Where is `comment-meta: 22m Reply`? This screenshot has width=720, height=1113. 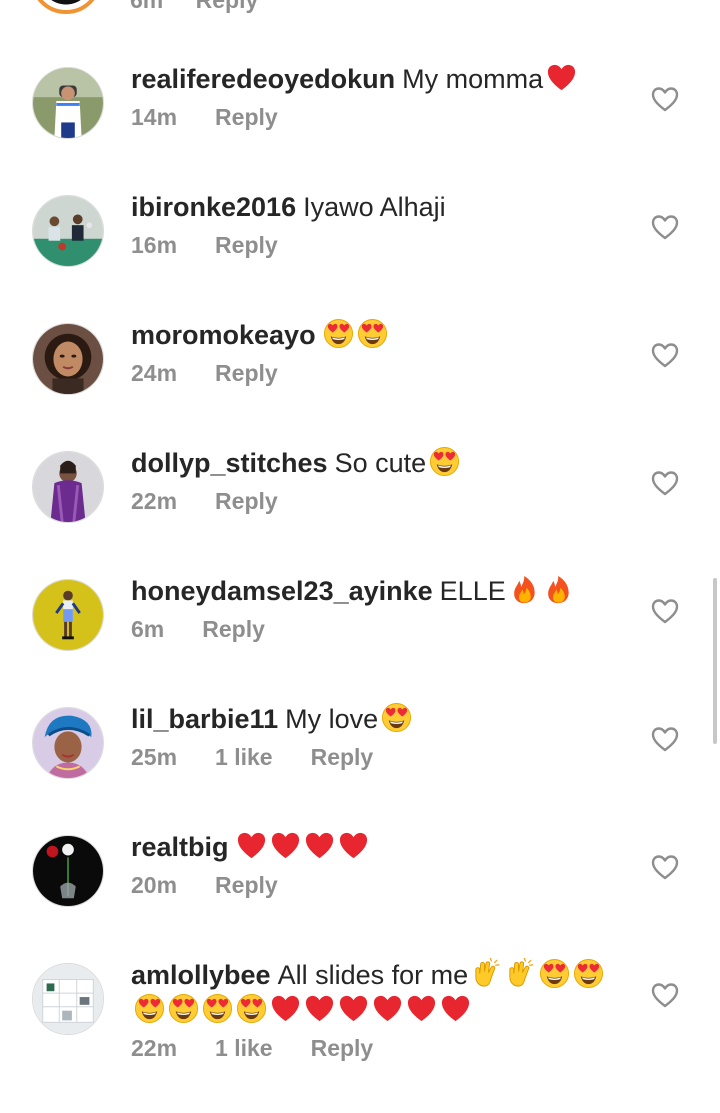
comment-meta: 22m Reply is located at coordinates (381, 501).